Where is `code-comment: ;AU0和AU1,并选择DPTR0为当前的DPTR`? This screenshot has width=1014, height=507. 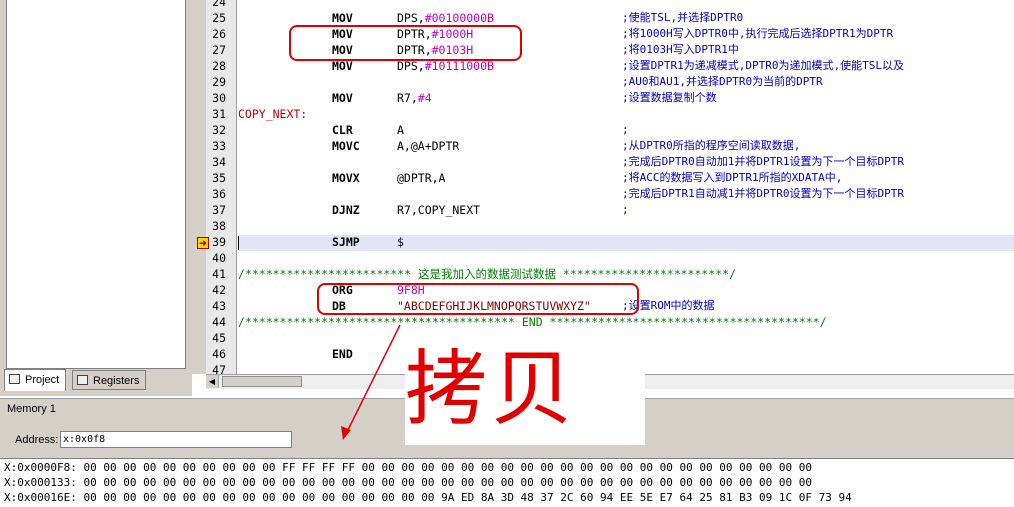
code-comment: ;AU0和AU1,并选择DPTR0为当前的DPTR is located at coordinates (722, 81).